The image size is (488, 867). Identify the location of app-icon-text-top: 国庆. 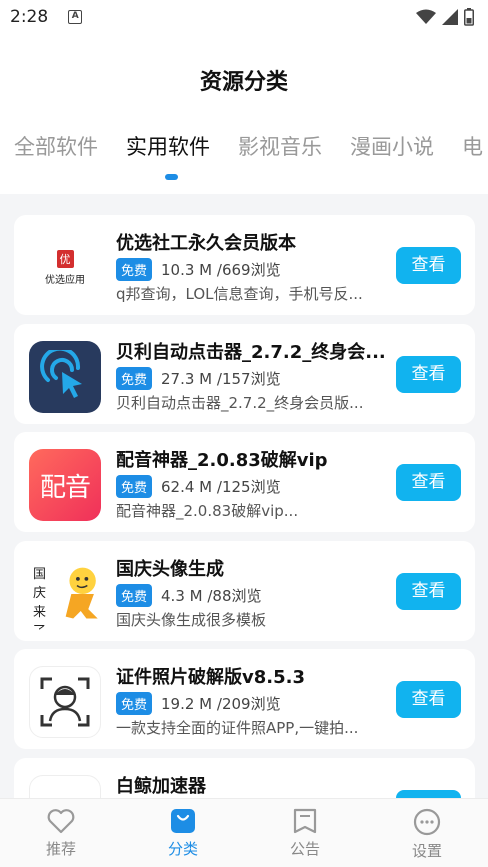
(40, 583).